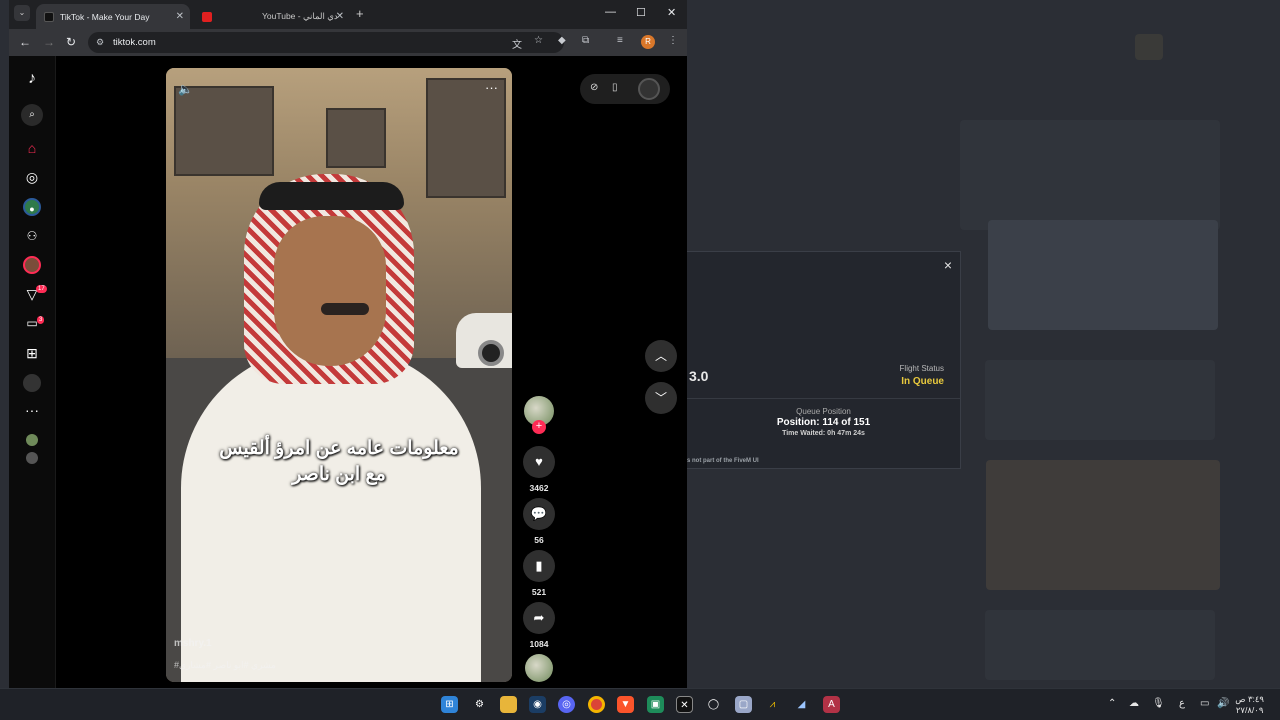  Describe the element at coordinates (331, 515) in the screenshot. I see `video-frame-person` at that location.